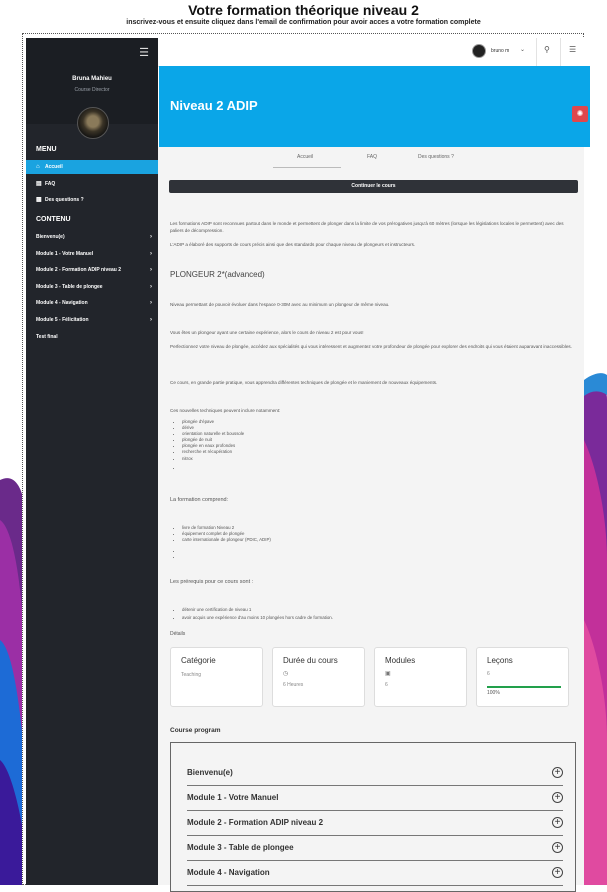 The width and height of the screenshot is (607, 892). Describe the element at coordinates (522, 677) in the screenshot. I see `card-lessons: Leçons 6 100%` at that location.